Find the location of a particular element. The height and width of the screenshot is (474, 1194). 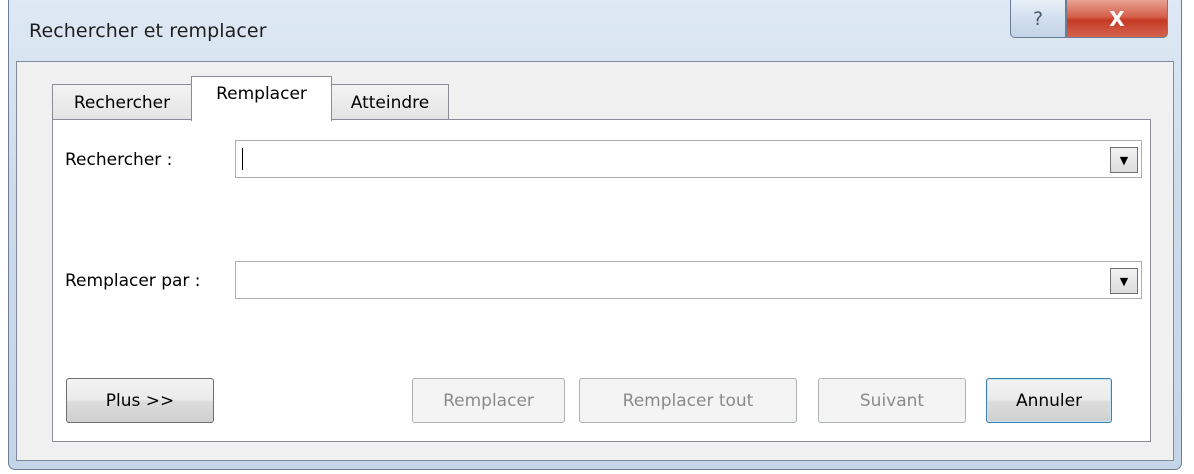

more-options-button: Plus >> is located at coordinates (140, 400).